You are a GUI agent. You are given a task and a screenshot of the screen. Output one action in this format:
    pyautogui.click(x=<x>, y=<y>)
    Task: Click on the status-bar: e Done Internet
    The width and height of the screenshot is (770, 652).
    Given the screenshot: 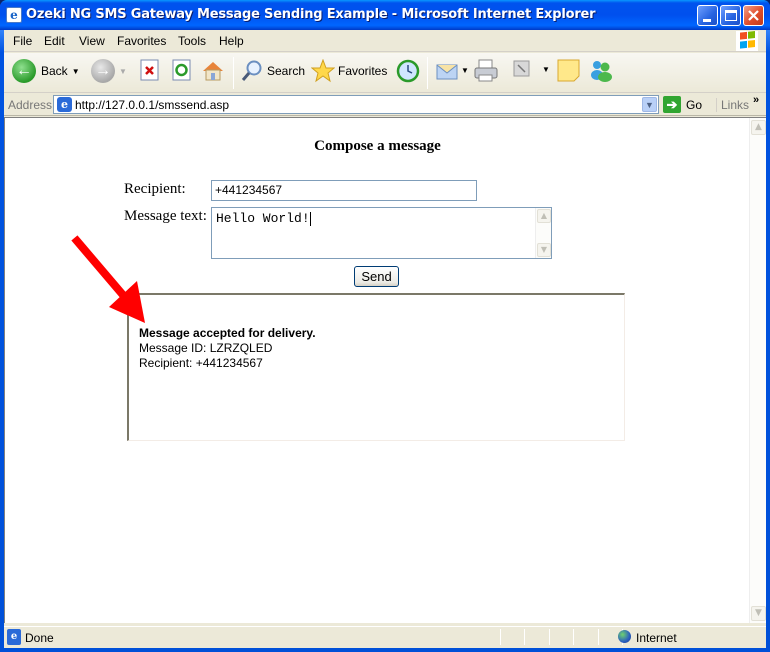 What is the action you would take?
    pyautogui.click(x=385, y=636)
    